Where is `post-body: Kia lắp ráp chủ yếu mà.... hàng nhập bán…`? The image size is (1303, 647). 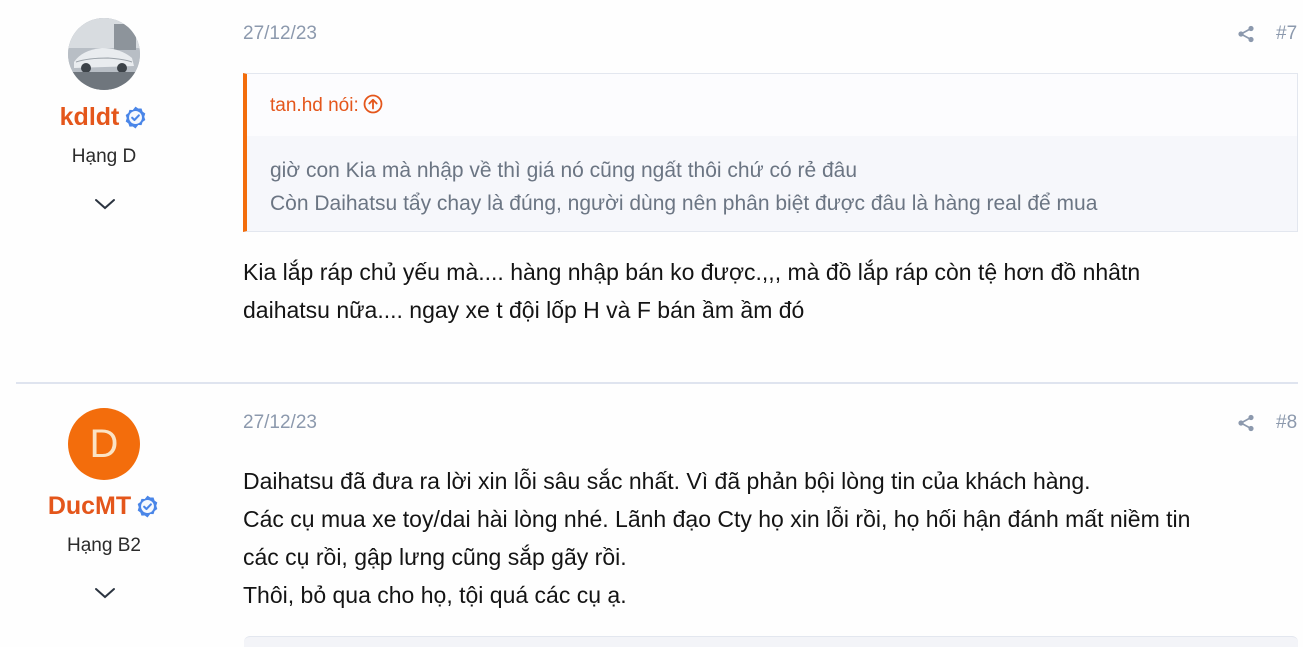 post-body: Kia lắp ráp chủ yếu mà.... hàng nhập bán… is located at coordinates (691, 291).